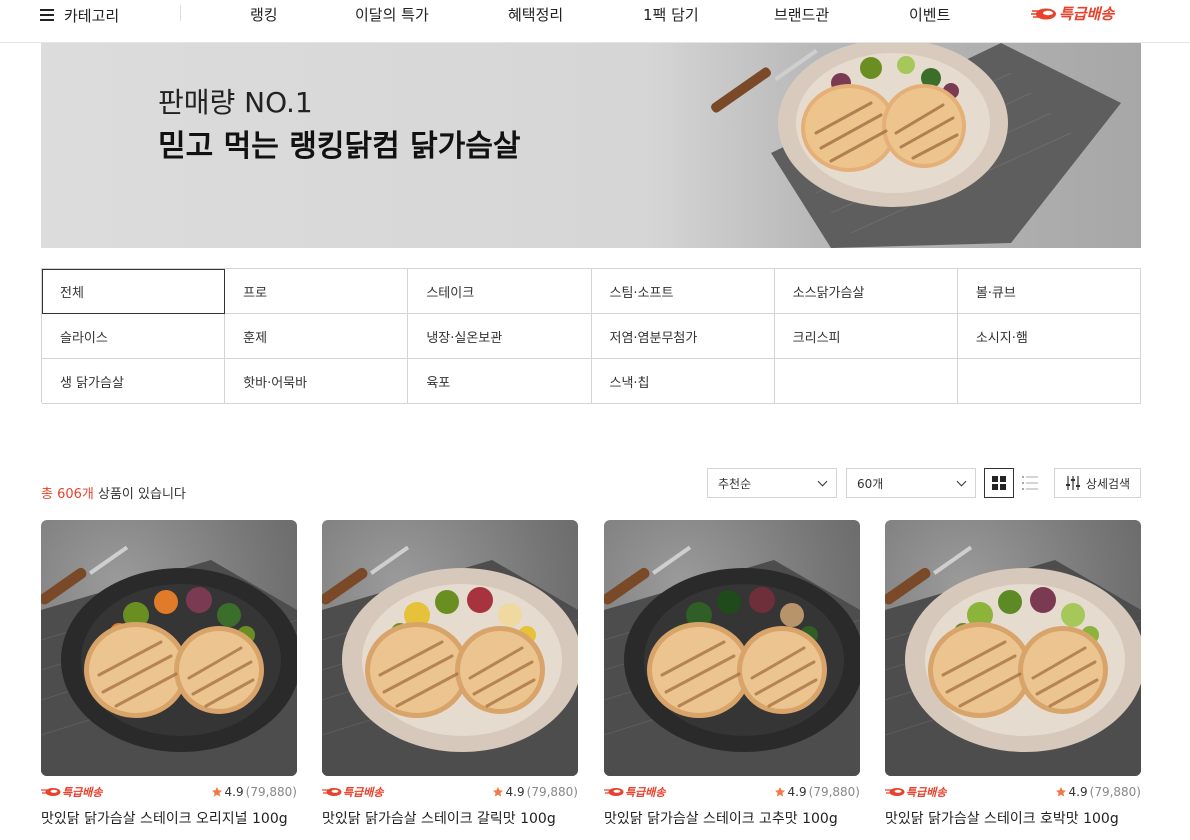  Describe the element at coordinates (772, 483) in the screenshot. I see `sort-select: 추천순` at that location.